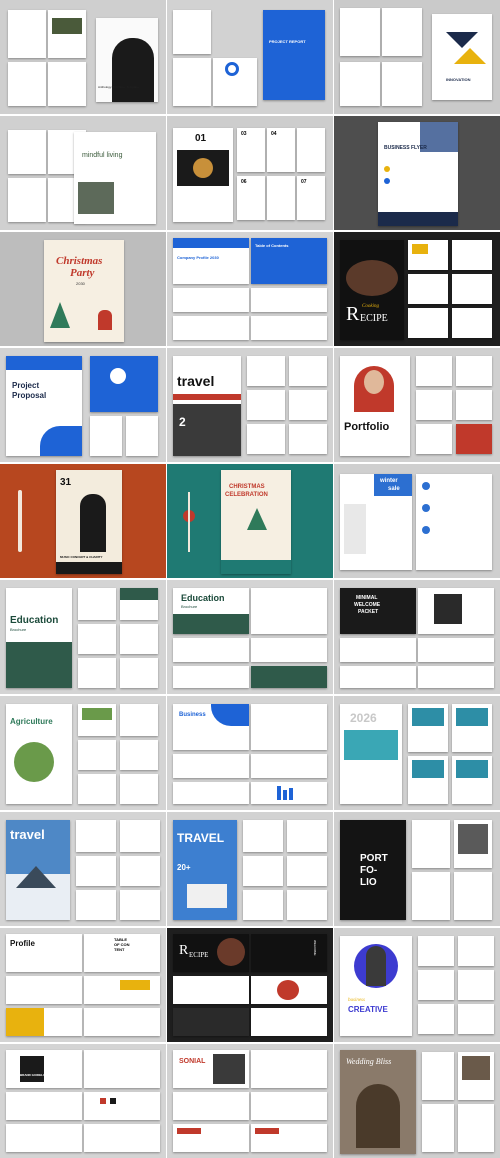  I want to click on tile-business-flyer: BUSINESS FLYER, so click(417, 173).